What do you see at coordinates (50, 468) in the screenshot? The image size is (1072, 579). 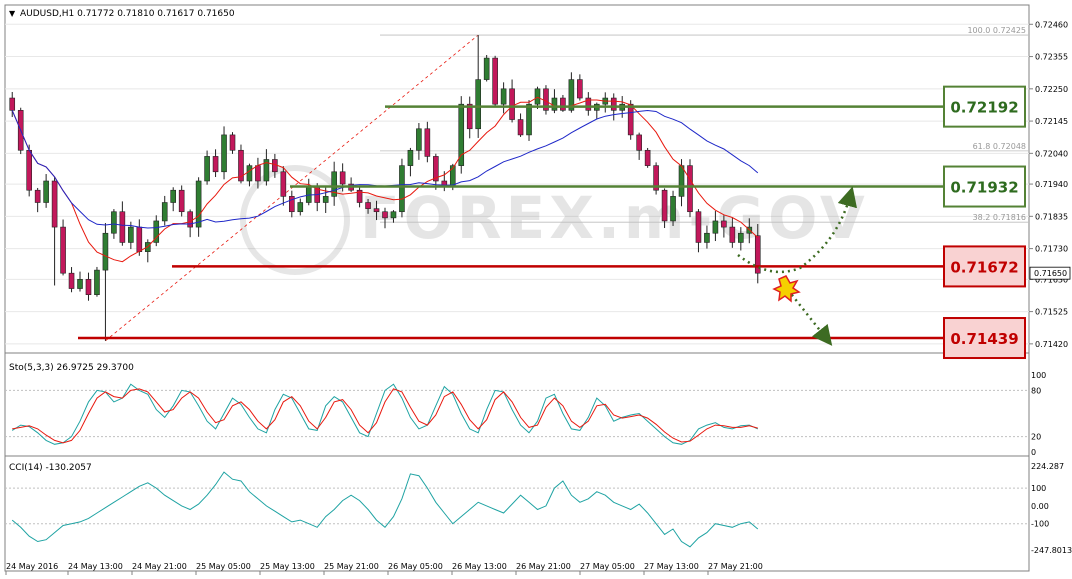 I see `cci-pane-header: CCI(14) -130.2057` at bounding box center [50, 468].